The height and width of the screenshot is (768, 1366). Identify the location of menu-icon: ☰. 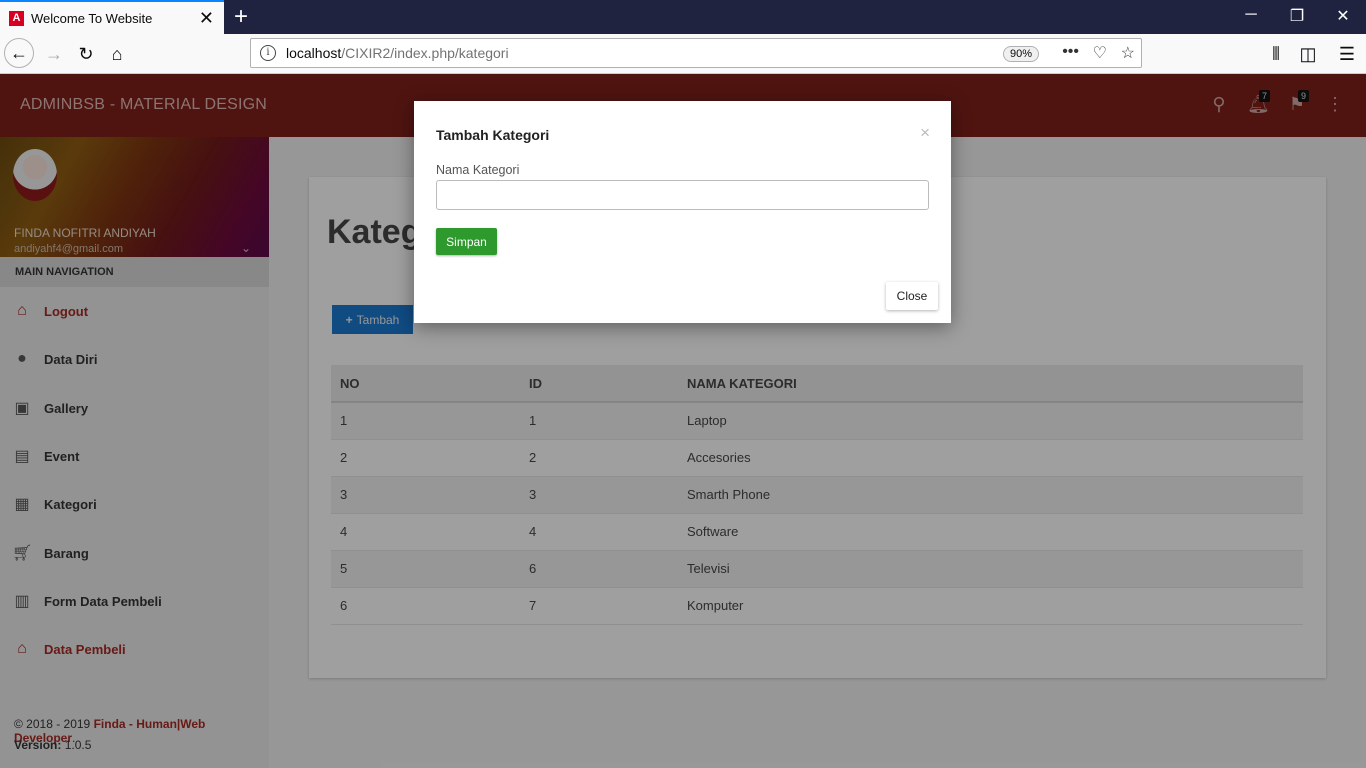
(1347, 54).